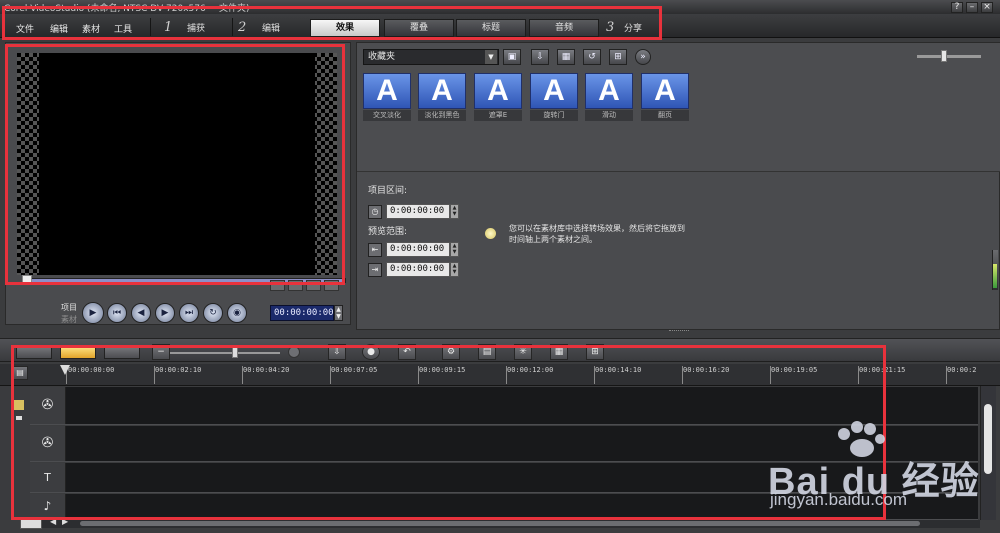 The width and height of the screenshot is (1000, 533). I want to click on skip-start-icon: ⏮, so click(117, 313).